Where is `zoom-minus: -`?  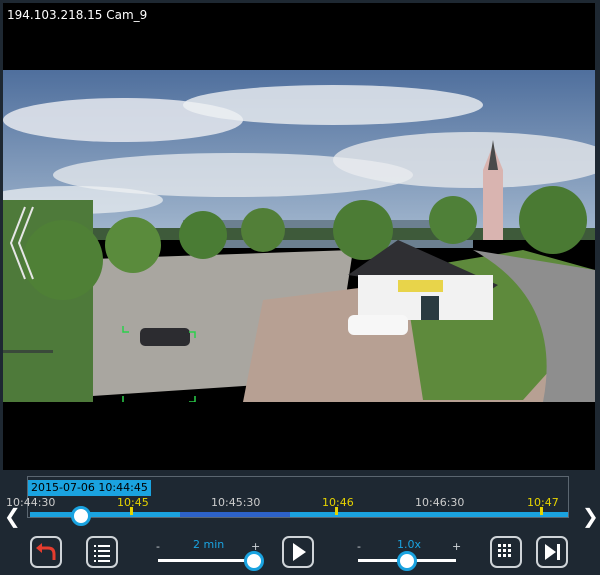 zoom-minus: - is located at coordinates (158, 546).